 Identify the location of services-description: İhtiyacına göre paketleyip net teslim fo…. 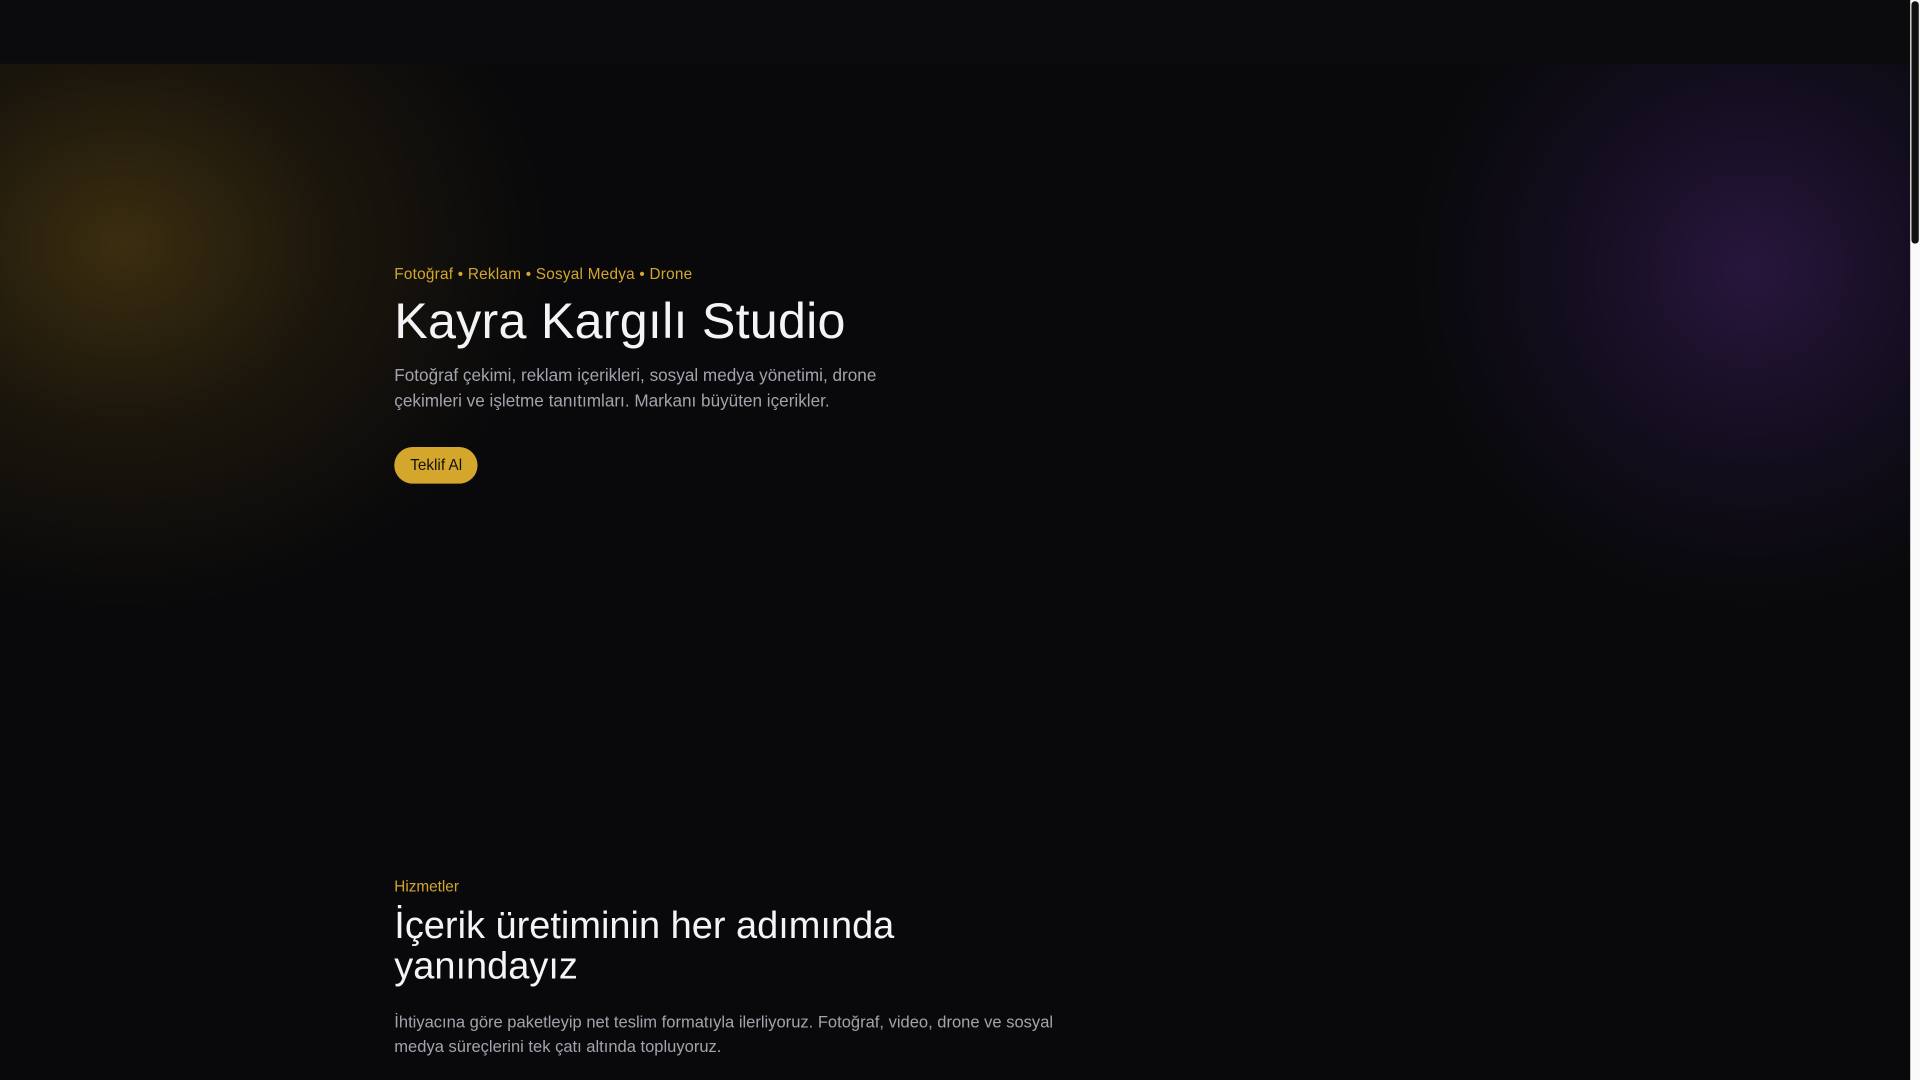
(724, 1034).